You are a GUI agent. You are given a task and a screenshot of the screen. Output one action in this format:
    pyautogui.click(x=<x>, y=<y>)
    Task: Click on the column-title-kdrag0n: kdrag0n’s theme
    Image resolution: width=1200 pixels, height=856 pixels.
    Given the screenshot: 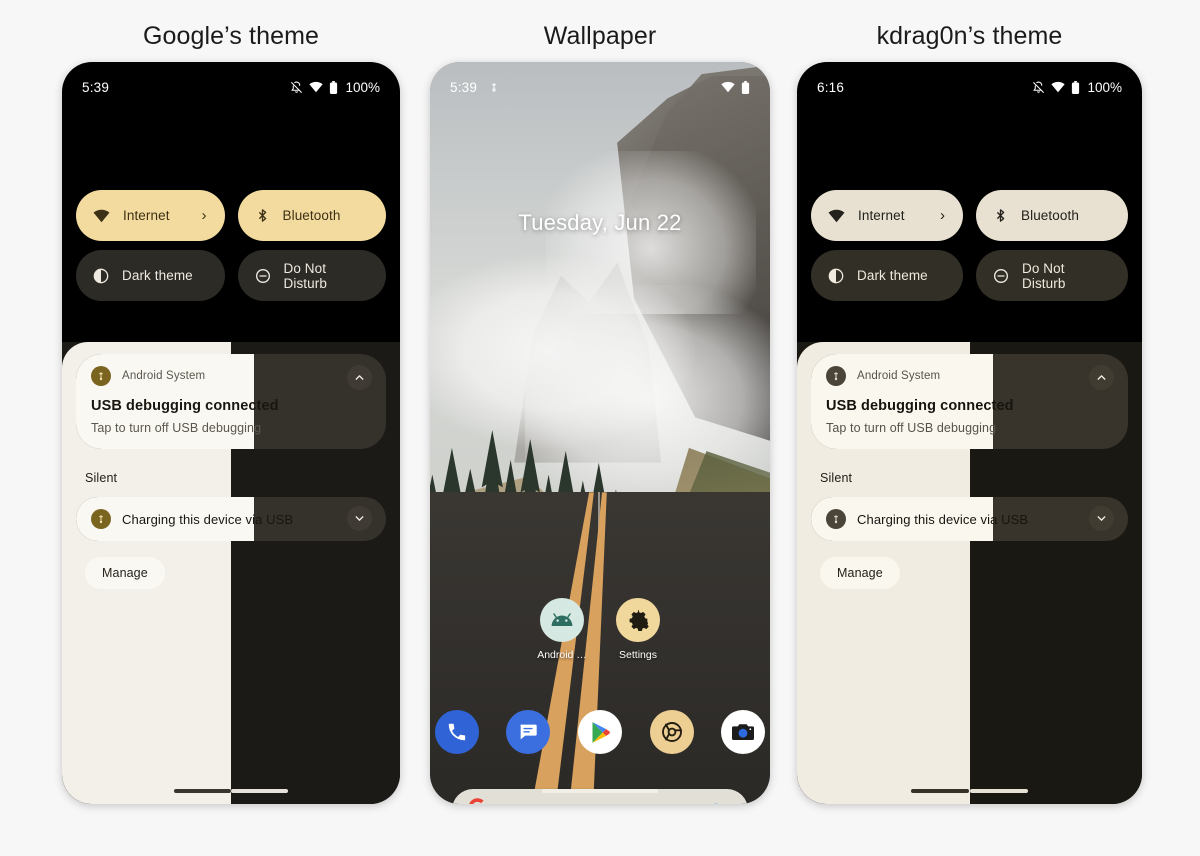 What is the action you would take?
    pyautogui.click(x=969, y=36)
    